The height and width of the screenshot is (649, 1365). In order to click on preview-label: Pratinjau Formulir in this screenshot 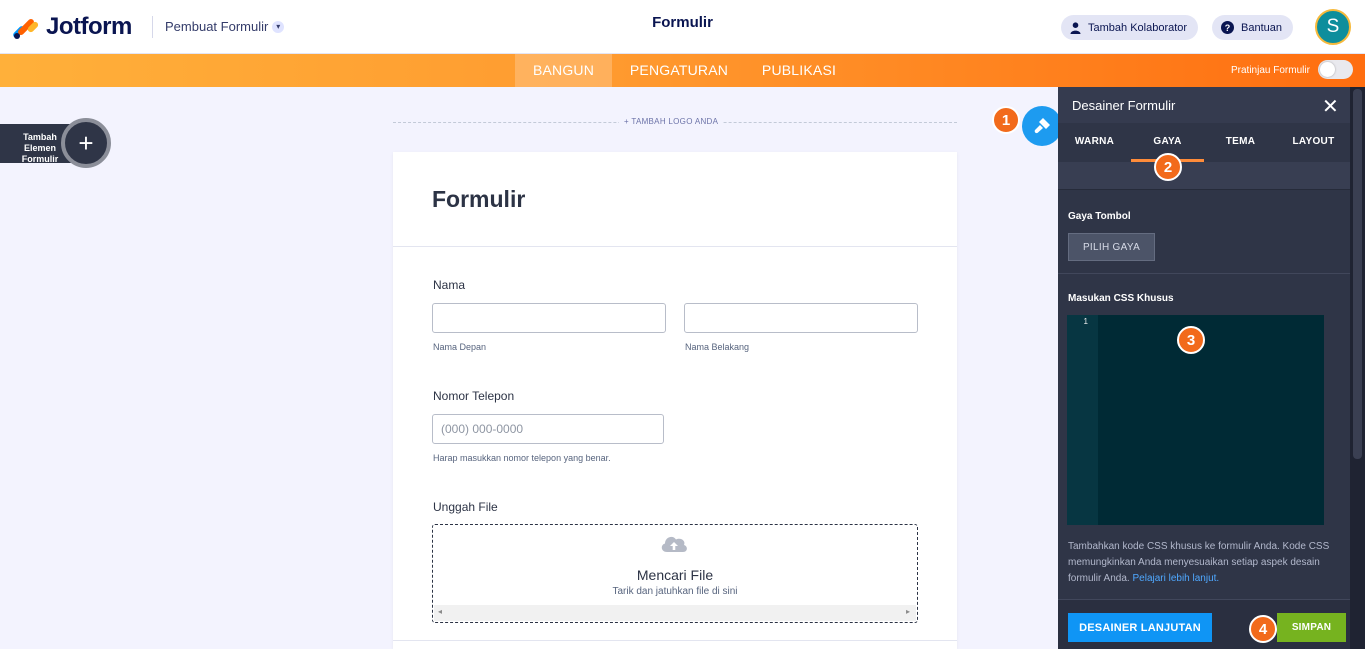, I will do `click(1270, 70)`.